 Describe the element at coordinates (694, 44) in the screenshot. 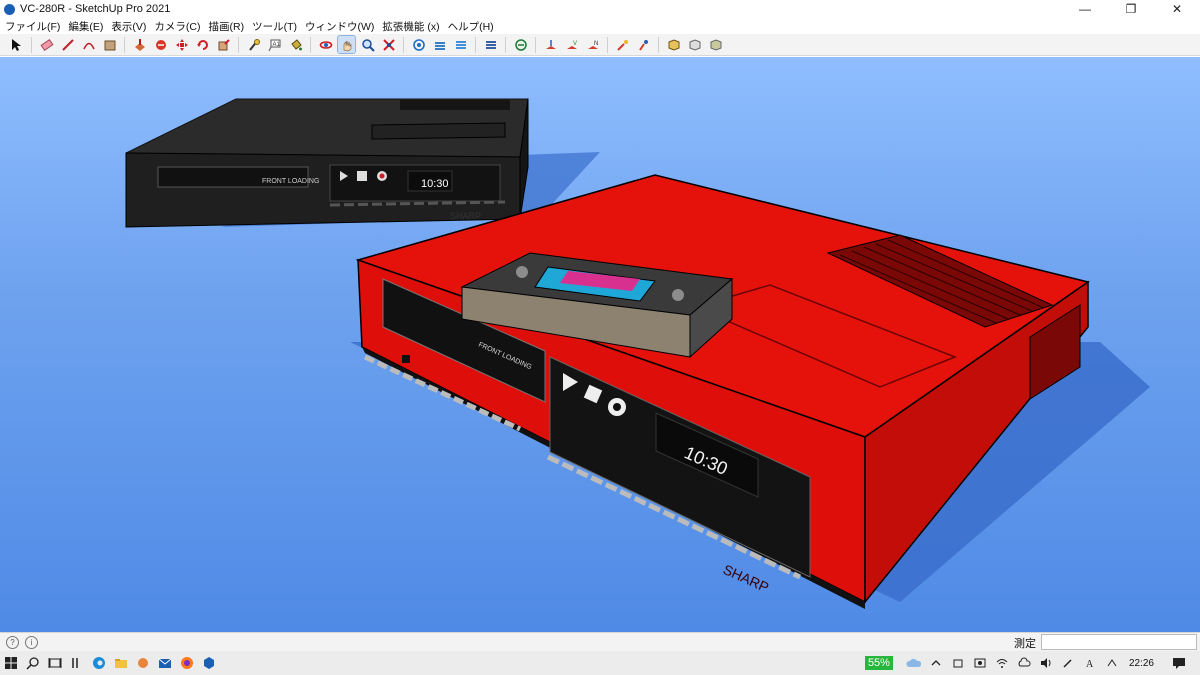

I see `box-2-icon` at that location.